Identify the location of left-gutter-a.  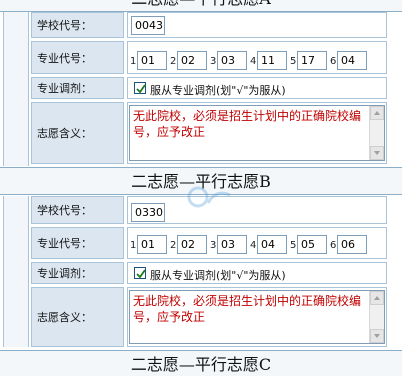
(16, 89).